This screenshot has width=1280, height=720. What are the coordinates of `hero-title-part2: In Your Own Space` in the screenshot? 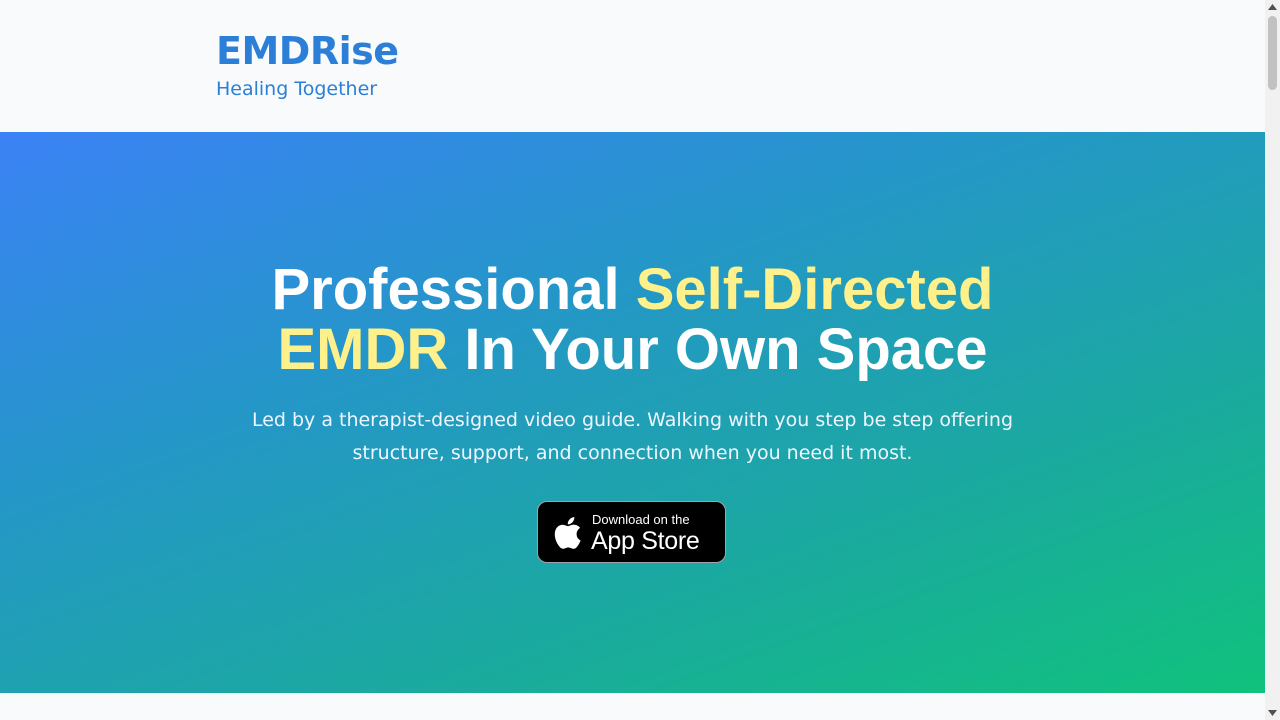 It's located at (718, 349).